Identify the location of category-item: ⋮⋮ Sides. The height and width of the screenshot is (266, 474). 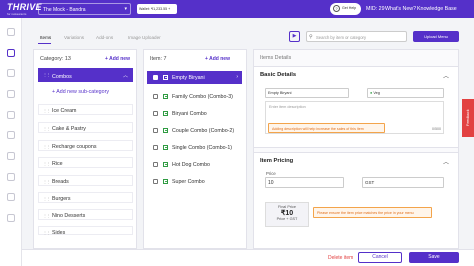
(85, 231).